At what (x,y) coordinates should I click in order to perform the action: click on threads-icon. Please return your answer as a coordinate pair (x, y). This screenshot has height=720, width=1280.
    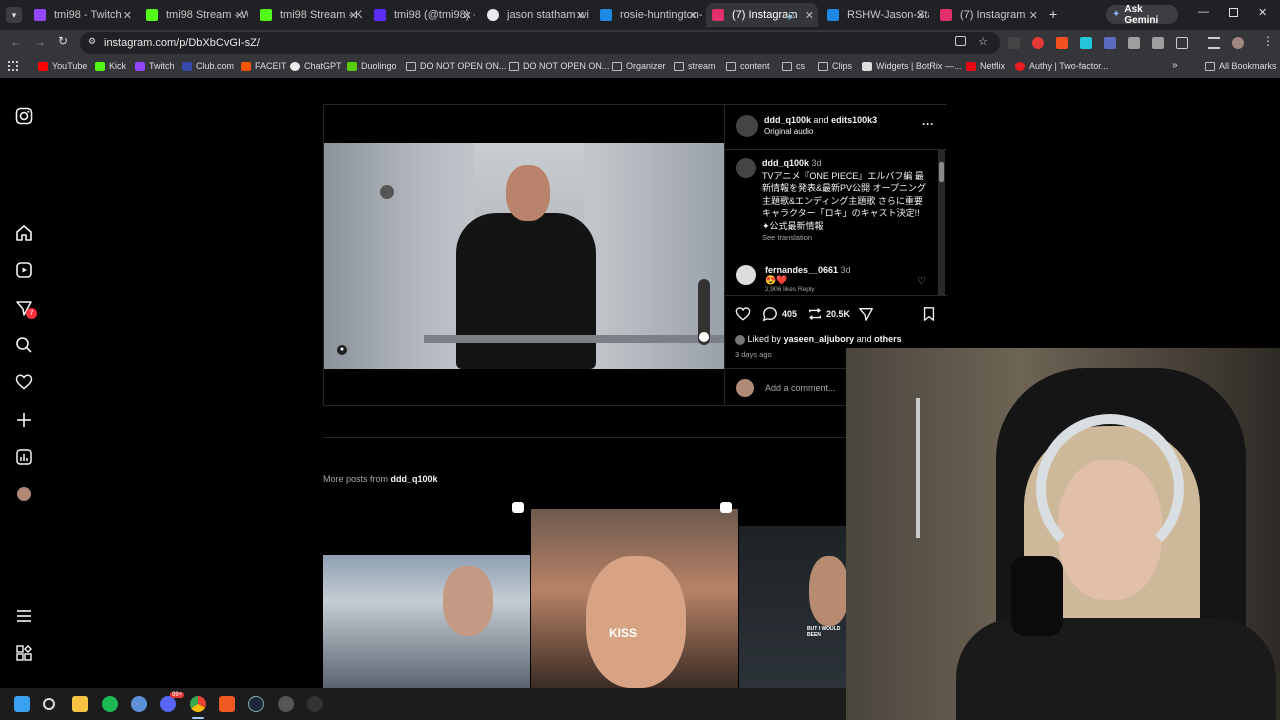
    Looking at the image, I should click on (24, 653).